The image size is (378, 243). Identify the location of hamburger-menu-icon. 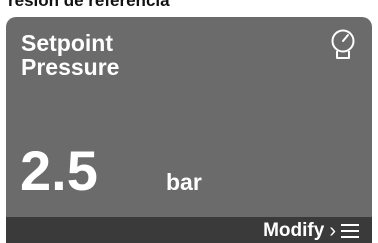
(350, 231).